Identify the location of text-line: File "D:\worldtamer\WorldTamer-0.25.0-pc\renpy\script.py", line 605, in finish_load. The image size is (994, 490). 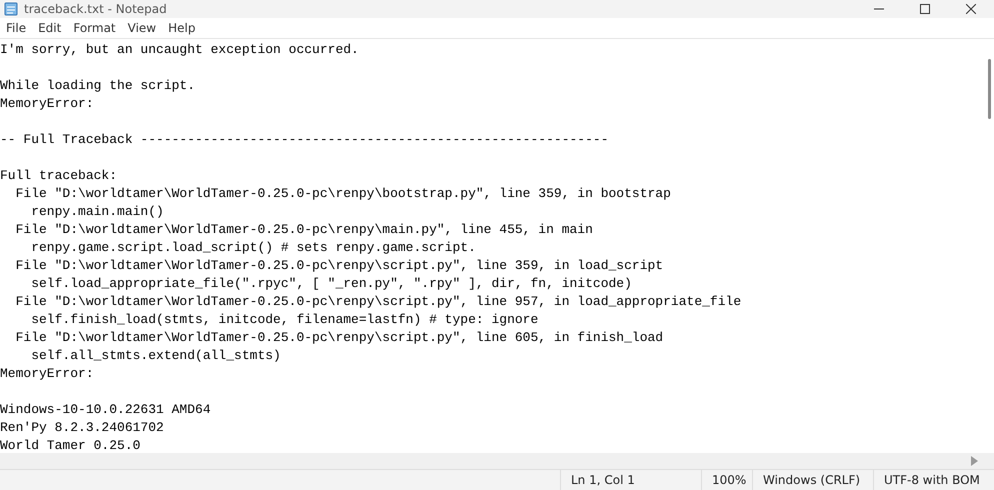
(339, 338).